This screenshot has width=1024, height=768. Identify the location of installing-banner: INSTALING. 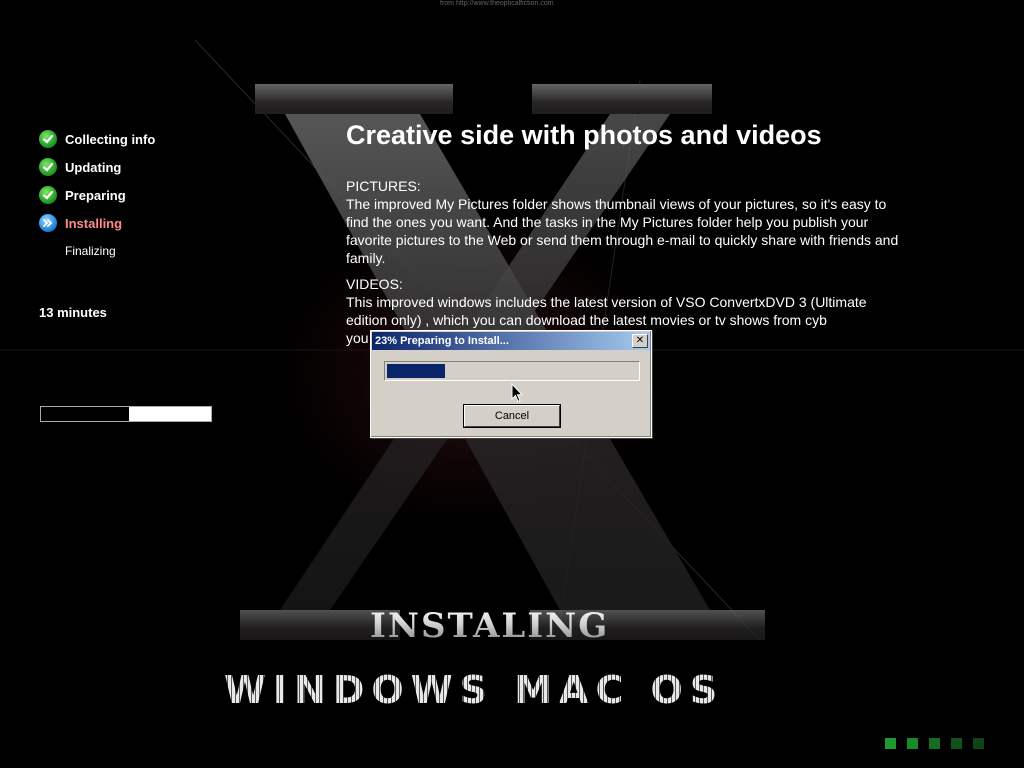
(490, 626).